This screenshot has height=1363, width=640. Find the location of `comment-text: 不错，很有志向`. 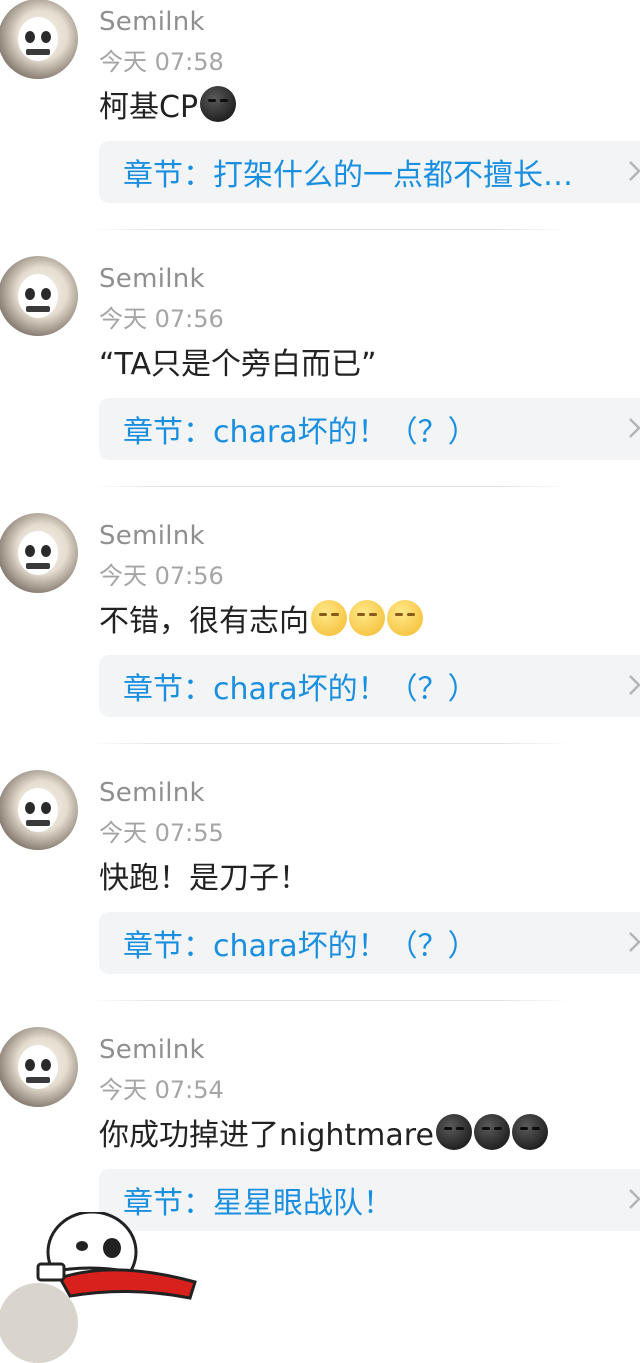

comment-text: 不错，很有志向 is located at coordinates (261, 618).